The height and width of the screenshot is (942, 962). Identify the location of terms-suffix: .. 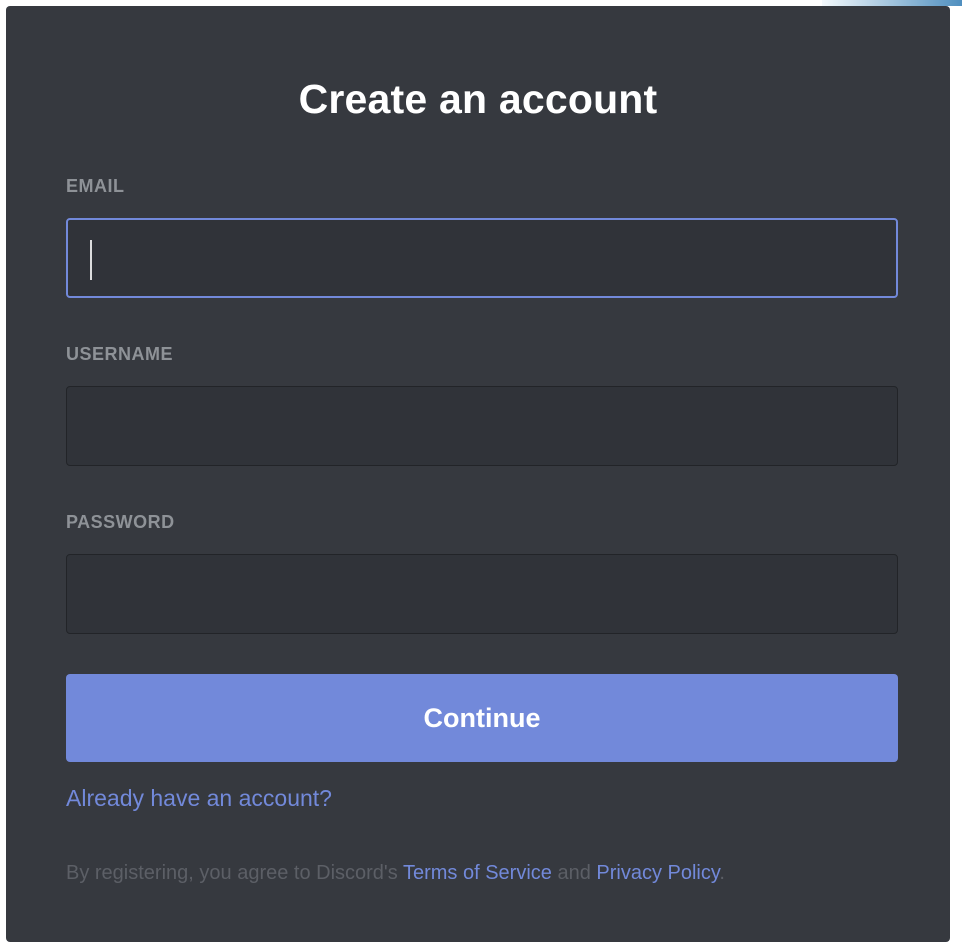
(722, 873).